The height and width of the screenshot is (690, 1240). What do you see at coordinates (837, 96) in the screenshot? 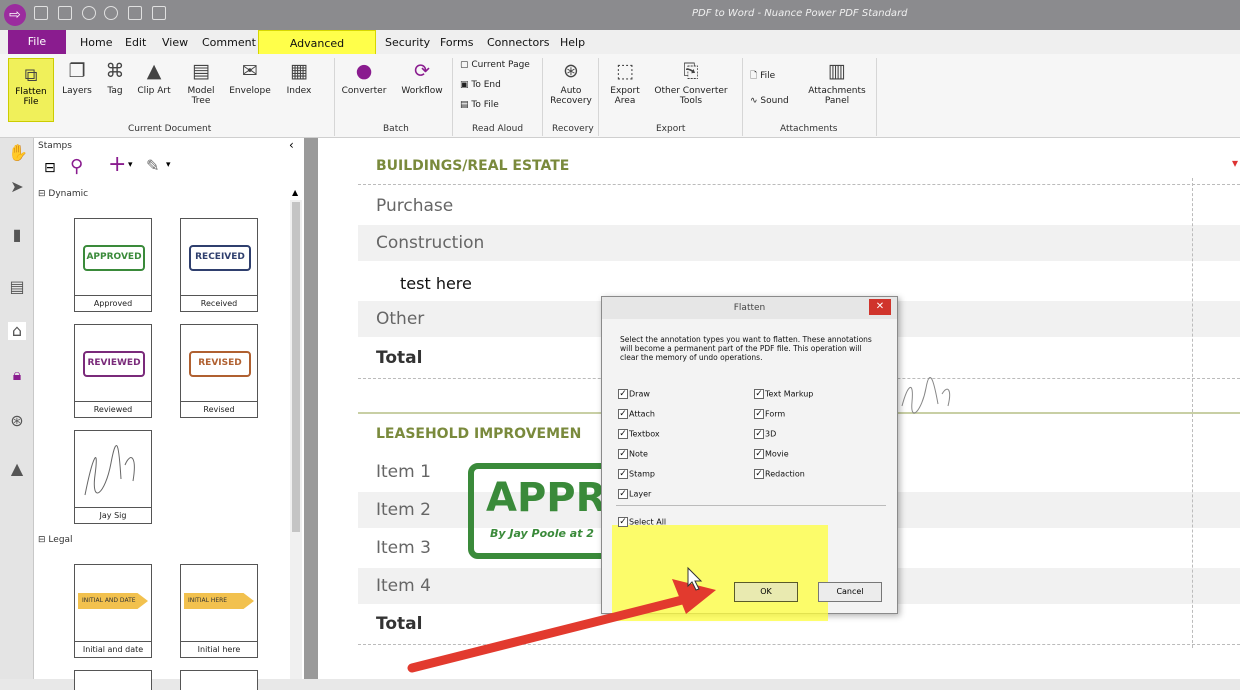
I see `attachments-panel-label: Attachments Panel` at bounding box center [837, 96].